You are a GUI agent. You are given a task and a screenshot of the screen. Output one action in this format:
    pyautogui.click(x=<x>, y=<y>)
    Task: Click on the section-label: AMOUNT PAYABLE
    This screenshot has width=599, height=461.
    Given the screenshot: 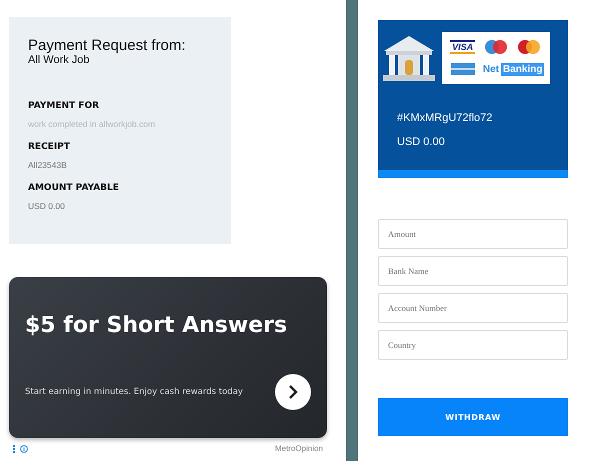 What is the action you would take?
    pyautogui.click(x=74, y=188)
    